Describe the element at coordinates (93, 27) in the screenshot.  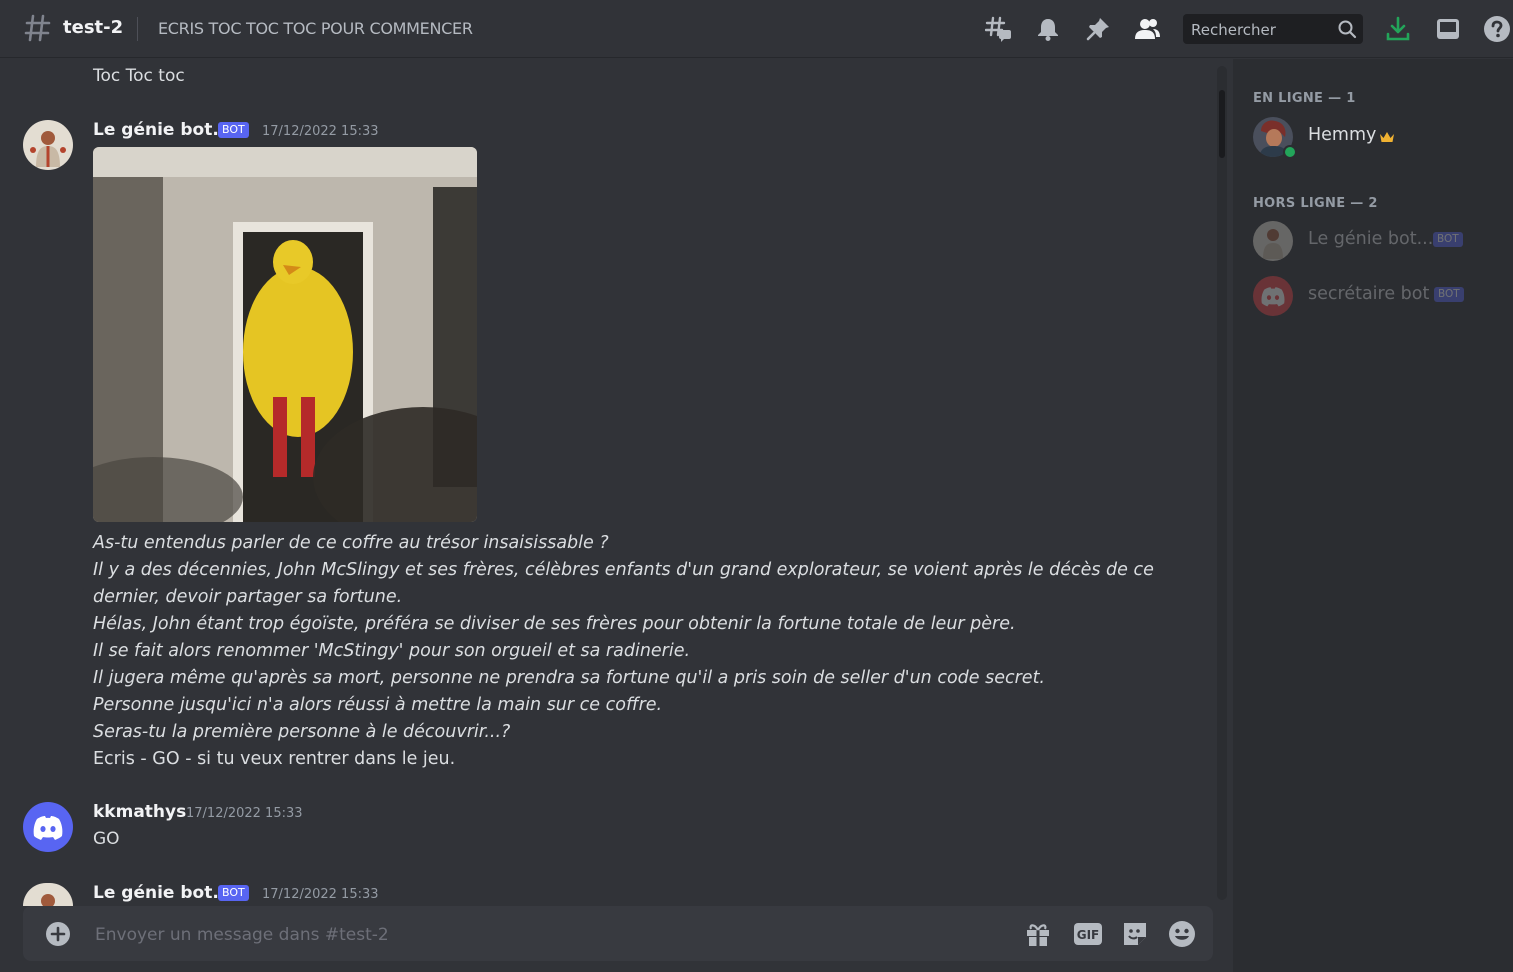
I see `channel-name: test-2` at that location.